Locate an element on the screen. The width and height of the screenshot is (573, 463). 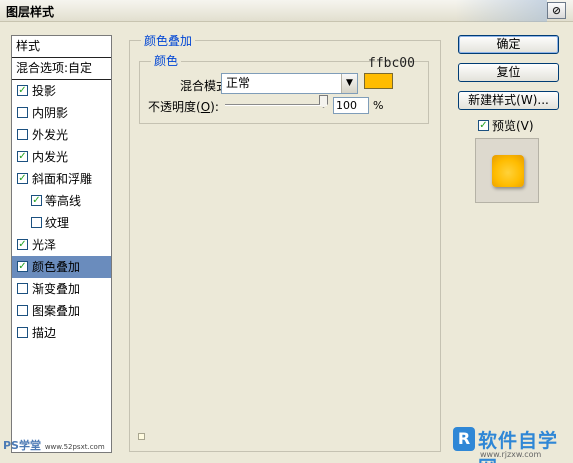
opacity-label: 不透明度(O): is located at coordinates (183, 107).